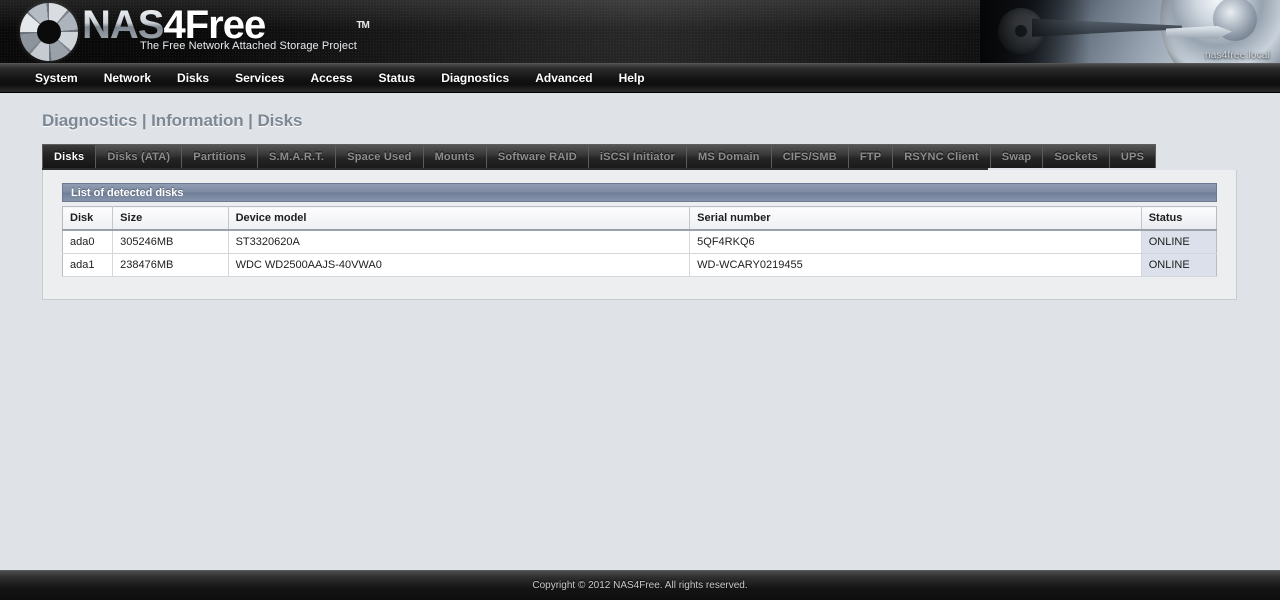 This screenshot has height=600, width=1280. Describe the element at coordinates (88, 265) in the screenshot. I see `cell-disk: ada1` at that location.